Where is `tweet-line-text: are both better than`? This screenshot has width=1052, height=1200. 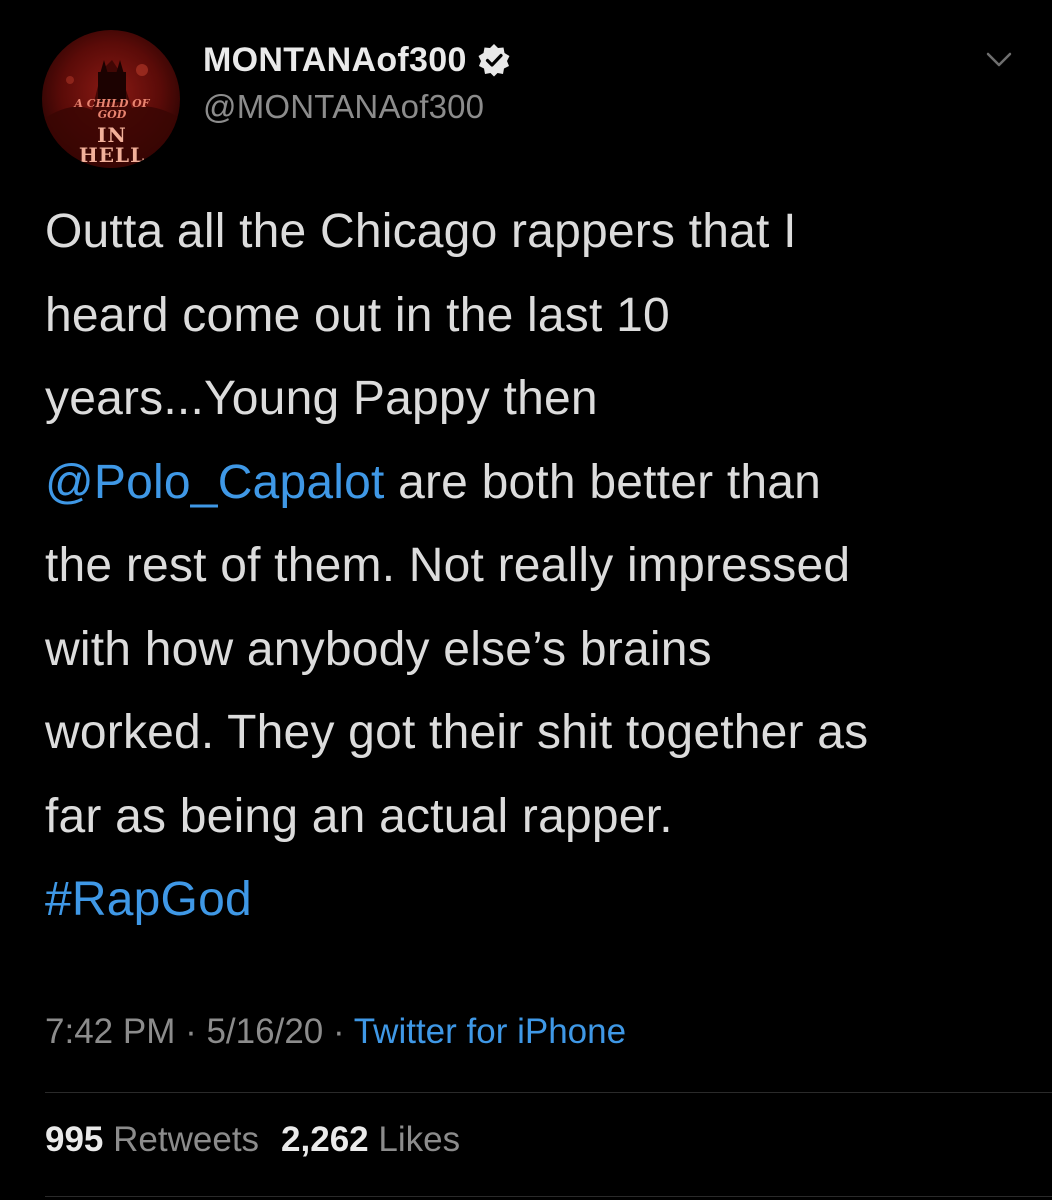 tweet-line-text: are both better than is located at coordinates (603, 482).